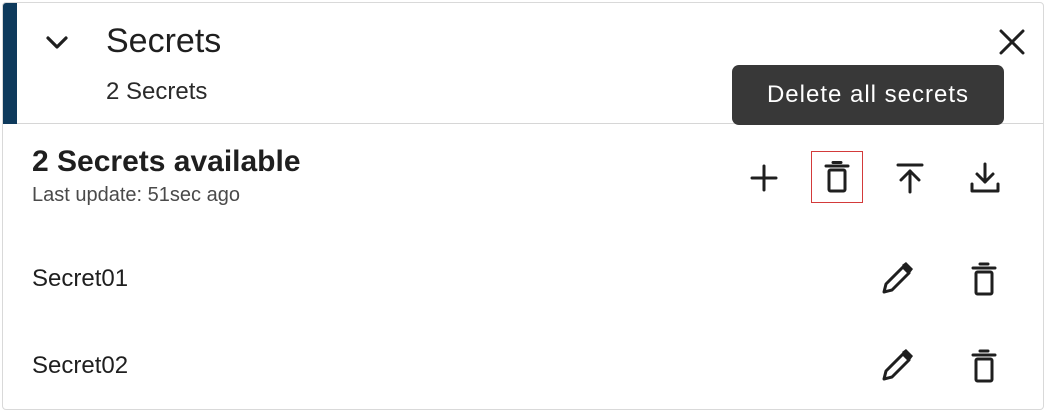 This screenshot has height=415, width=1049. I want to click on accent-bar, so click(10, 63).